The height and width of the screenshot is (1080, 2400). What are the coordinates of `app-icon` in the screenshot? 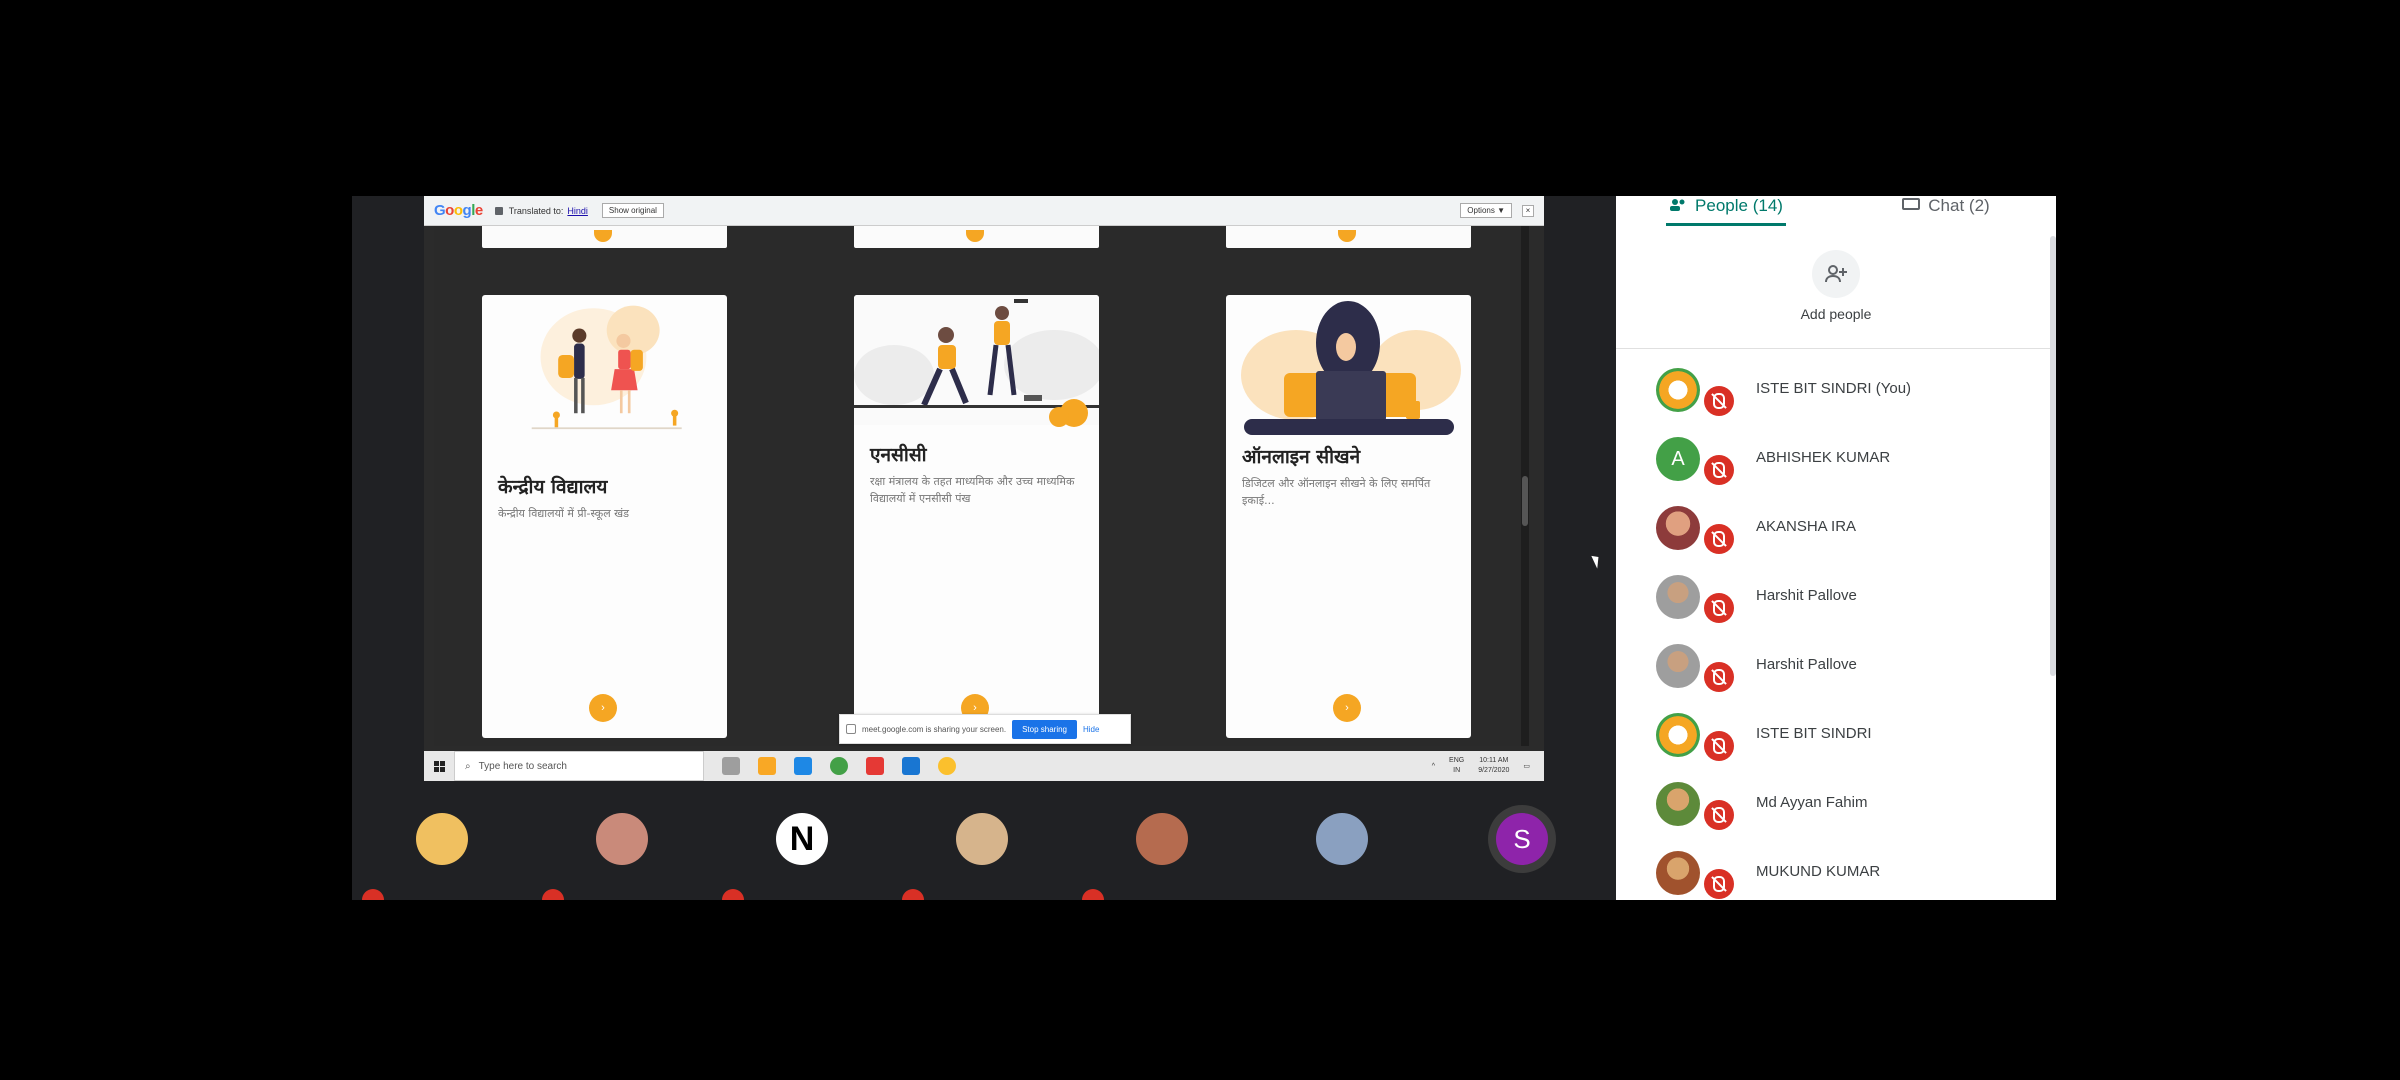 It's located at (875, 766).